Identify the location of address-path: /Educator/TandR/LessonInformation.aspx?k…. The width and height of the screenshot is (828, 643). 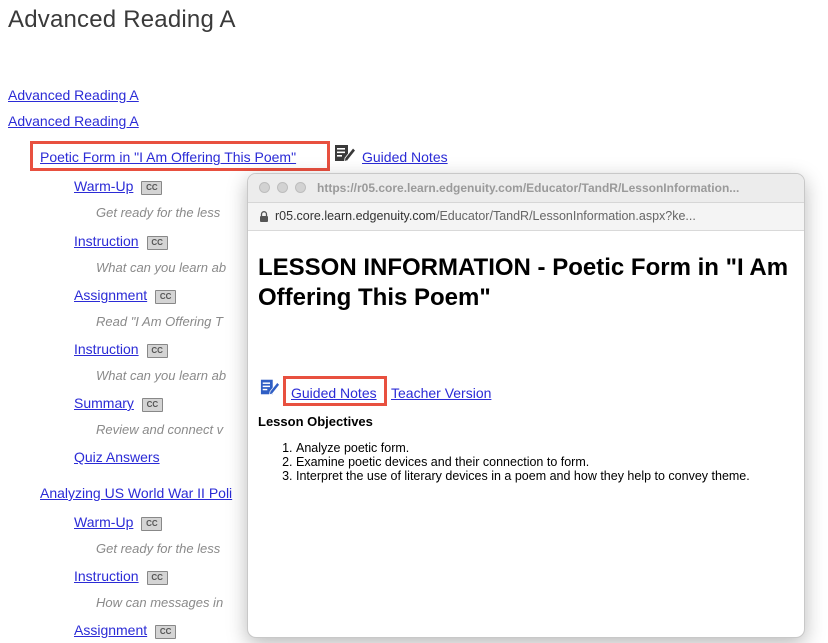
(565, 216).